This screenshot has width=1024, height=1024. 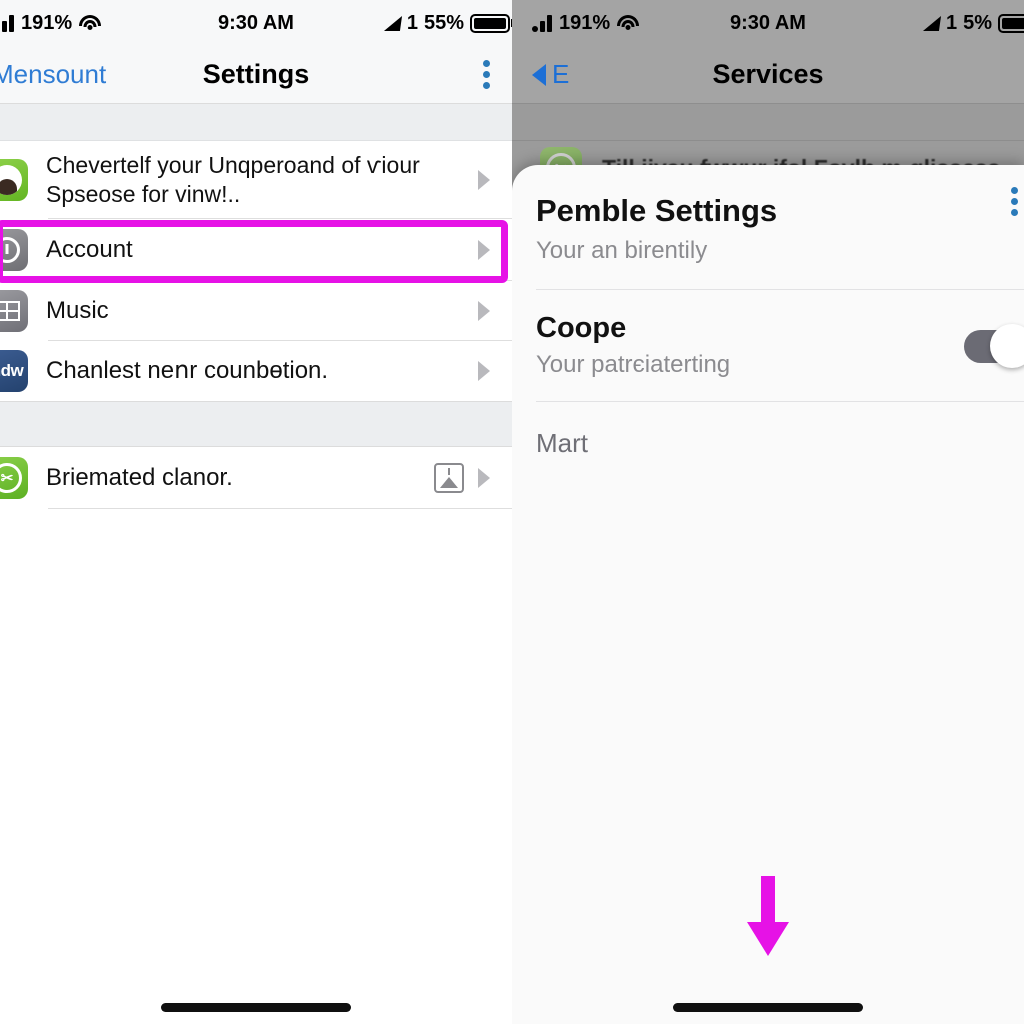 I want to click on sheet-row-subtitle: Your patrєiaterting, so click(x=633, y=364).